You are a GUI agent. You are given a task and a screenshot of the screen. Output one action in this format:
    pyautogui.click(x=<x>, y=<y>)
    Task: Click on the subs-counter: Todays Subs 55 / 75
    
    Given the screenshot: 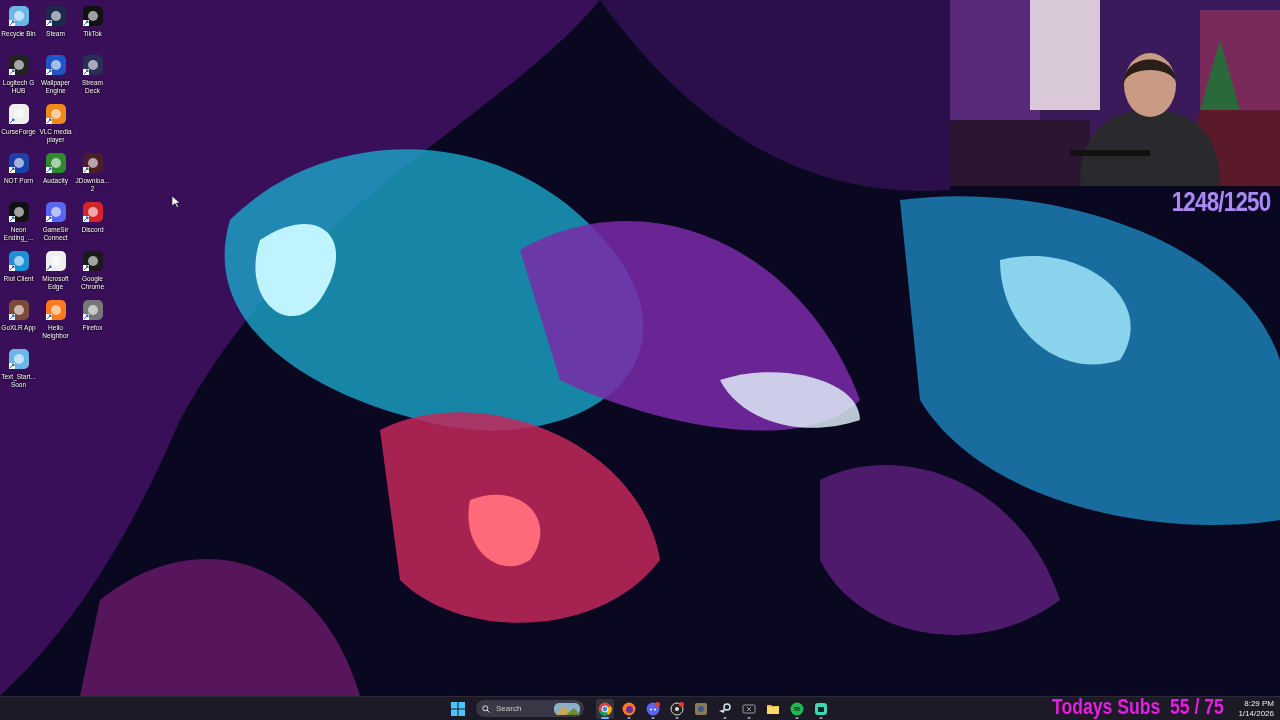 What is the action you would take?
    pyautogui.click(x=1138, y=707)
    